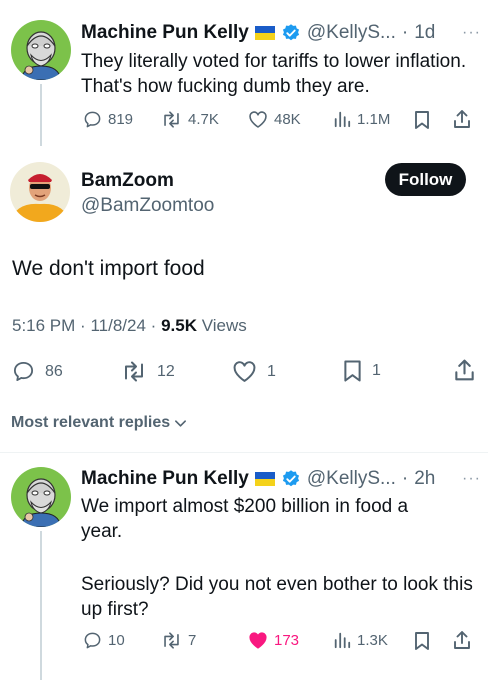  What do you see at coordinates (374, 119) in the screenshot?
I see `tweet1-view-count: 1.1M` at bounding box center [374, 119].